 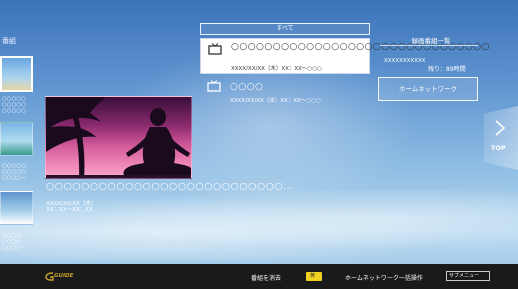 What do you see at coordinates (266, 278) in the screenshot?
I see `delete-program-label: 番組を消去` at bounding box center [266, 278].